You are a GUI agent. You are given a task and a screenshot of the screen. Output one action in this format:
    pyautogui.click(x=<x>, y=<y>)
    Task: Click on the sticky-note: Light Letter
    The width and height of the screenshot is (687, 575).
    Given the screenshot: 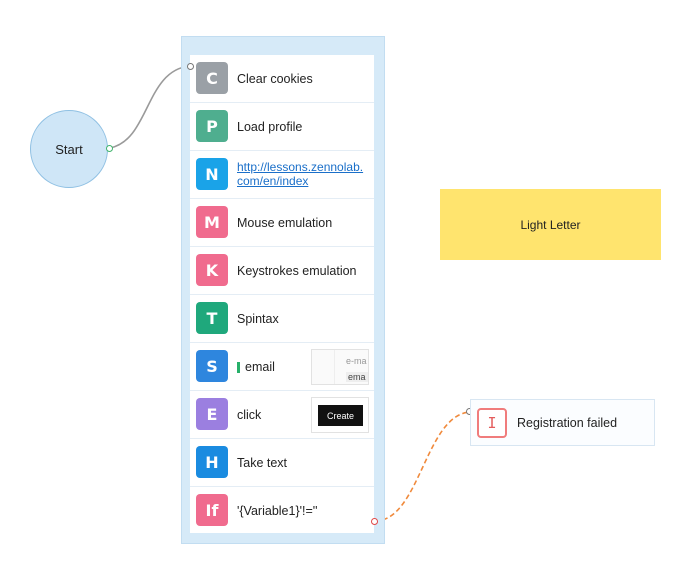 What is the action you would take?
    pyautogui.click(x=550, y=224)
    